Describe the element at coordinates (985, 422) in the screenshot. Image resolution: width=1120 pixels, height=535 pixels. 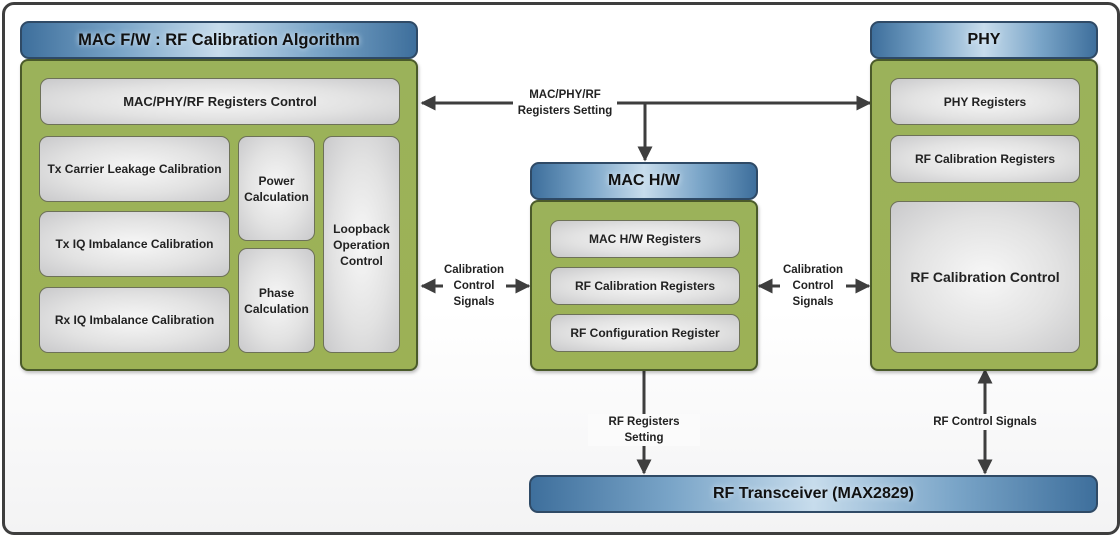
I see `rf-control-signals-label: RF Control Signals` at that location.